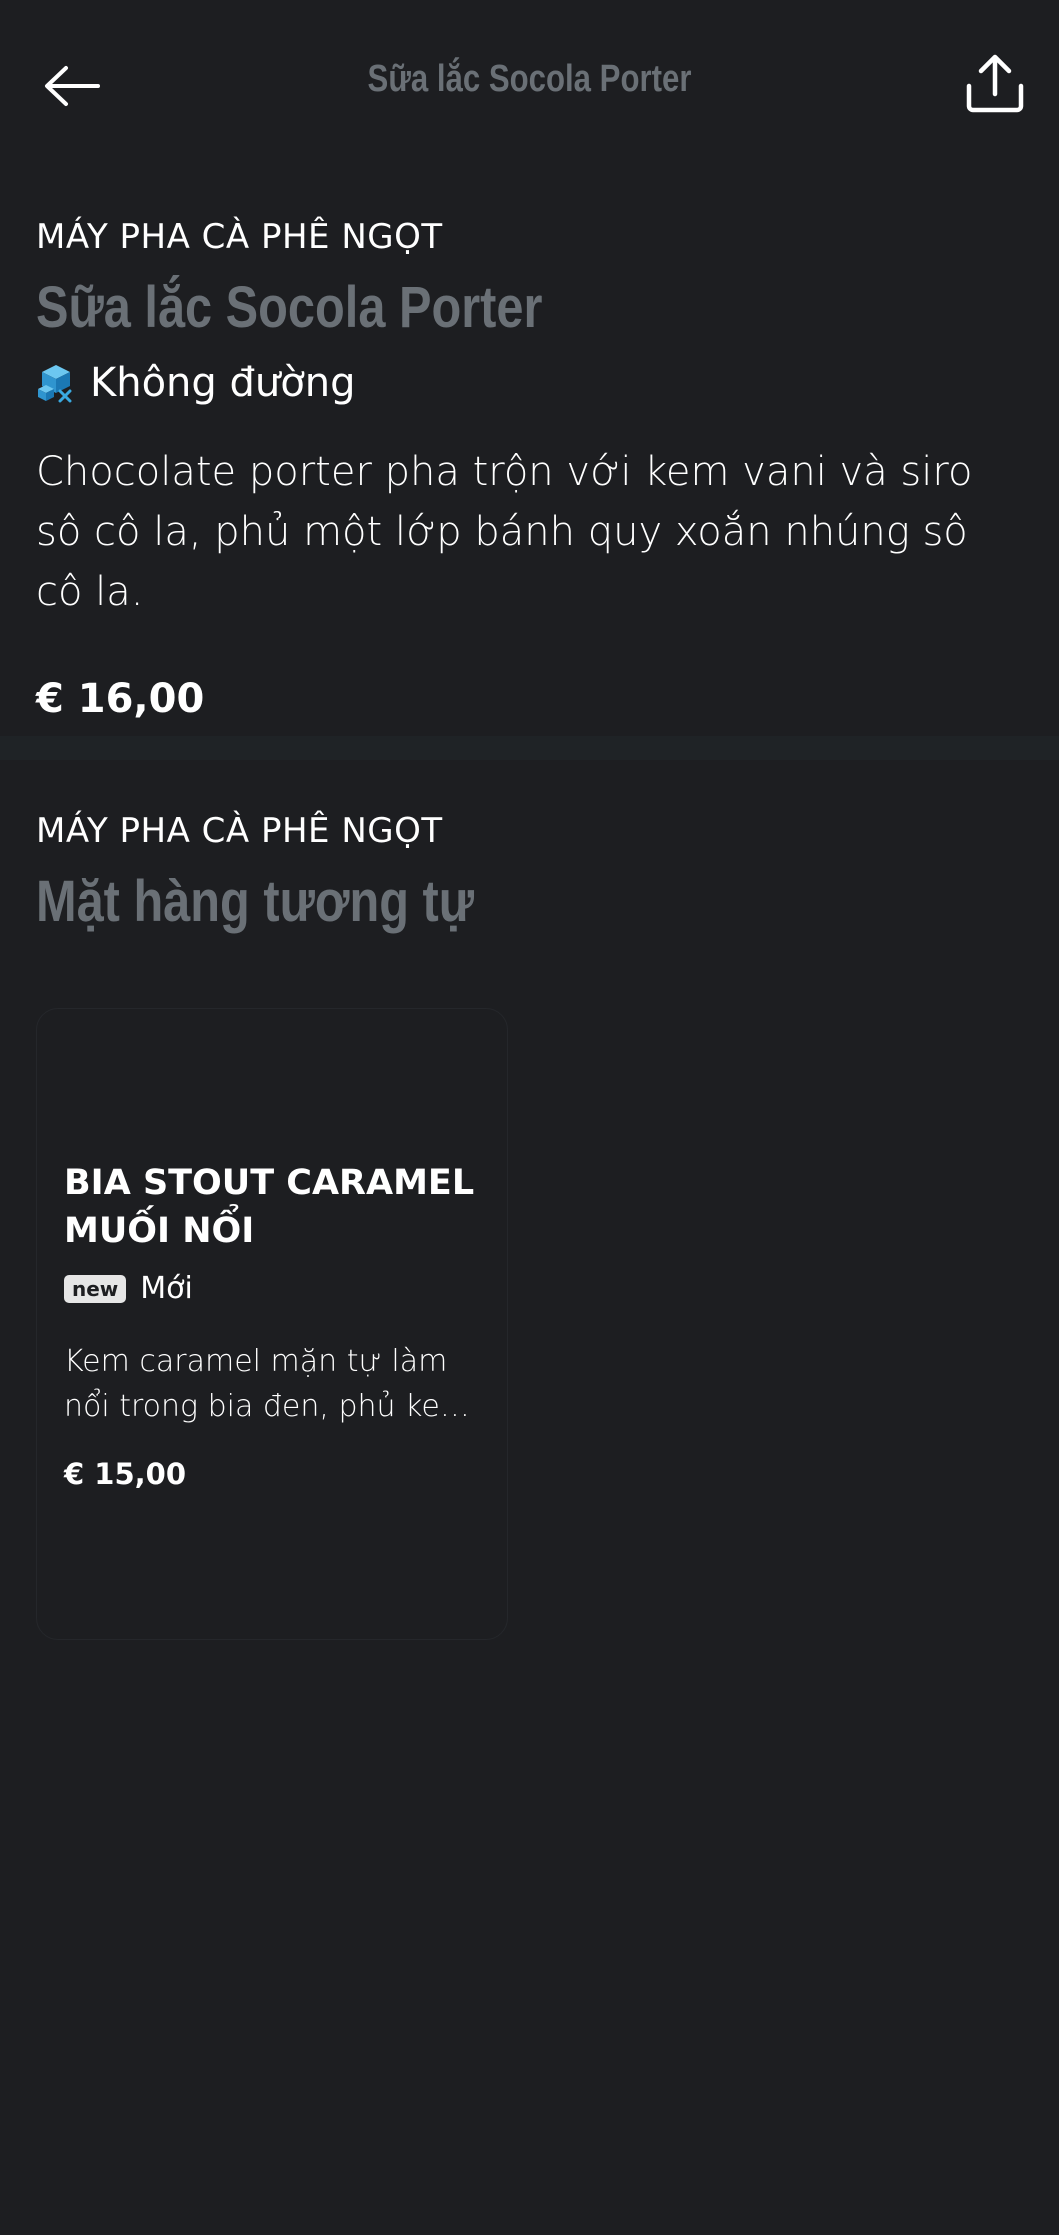  What do you see at coordinates (529, 79) in the screenshot?
I see `header-title: Sữa lắc Socola Porter` at bounding box center [529, 79].